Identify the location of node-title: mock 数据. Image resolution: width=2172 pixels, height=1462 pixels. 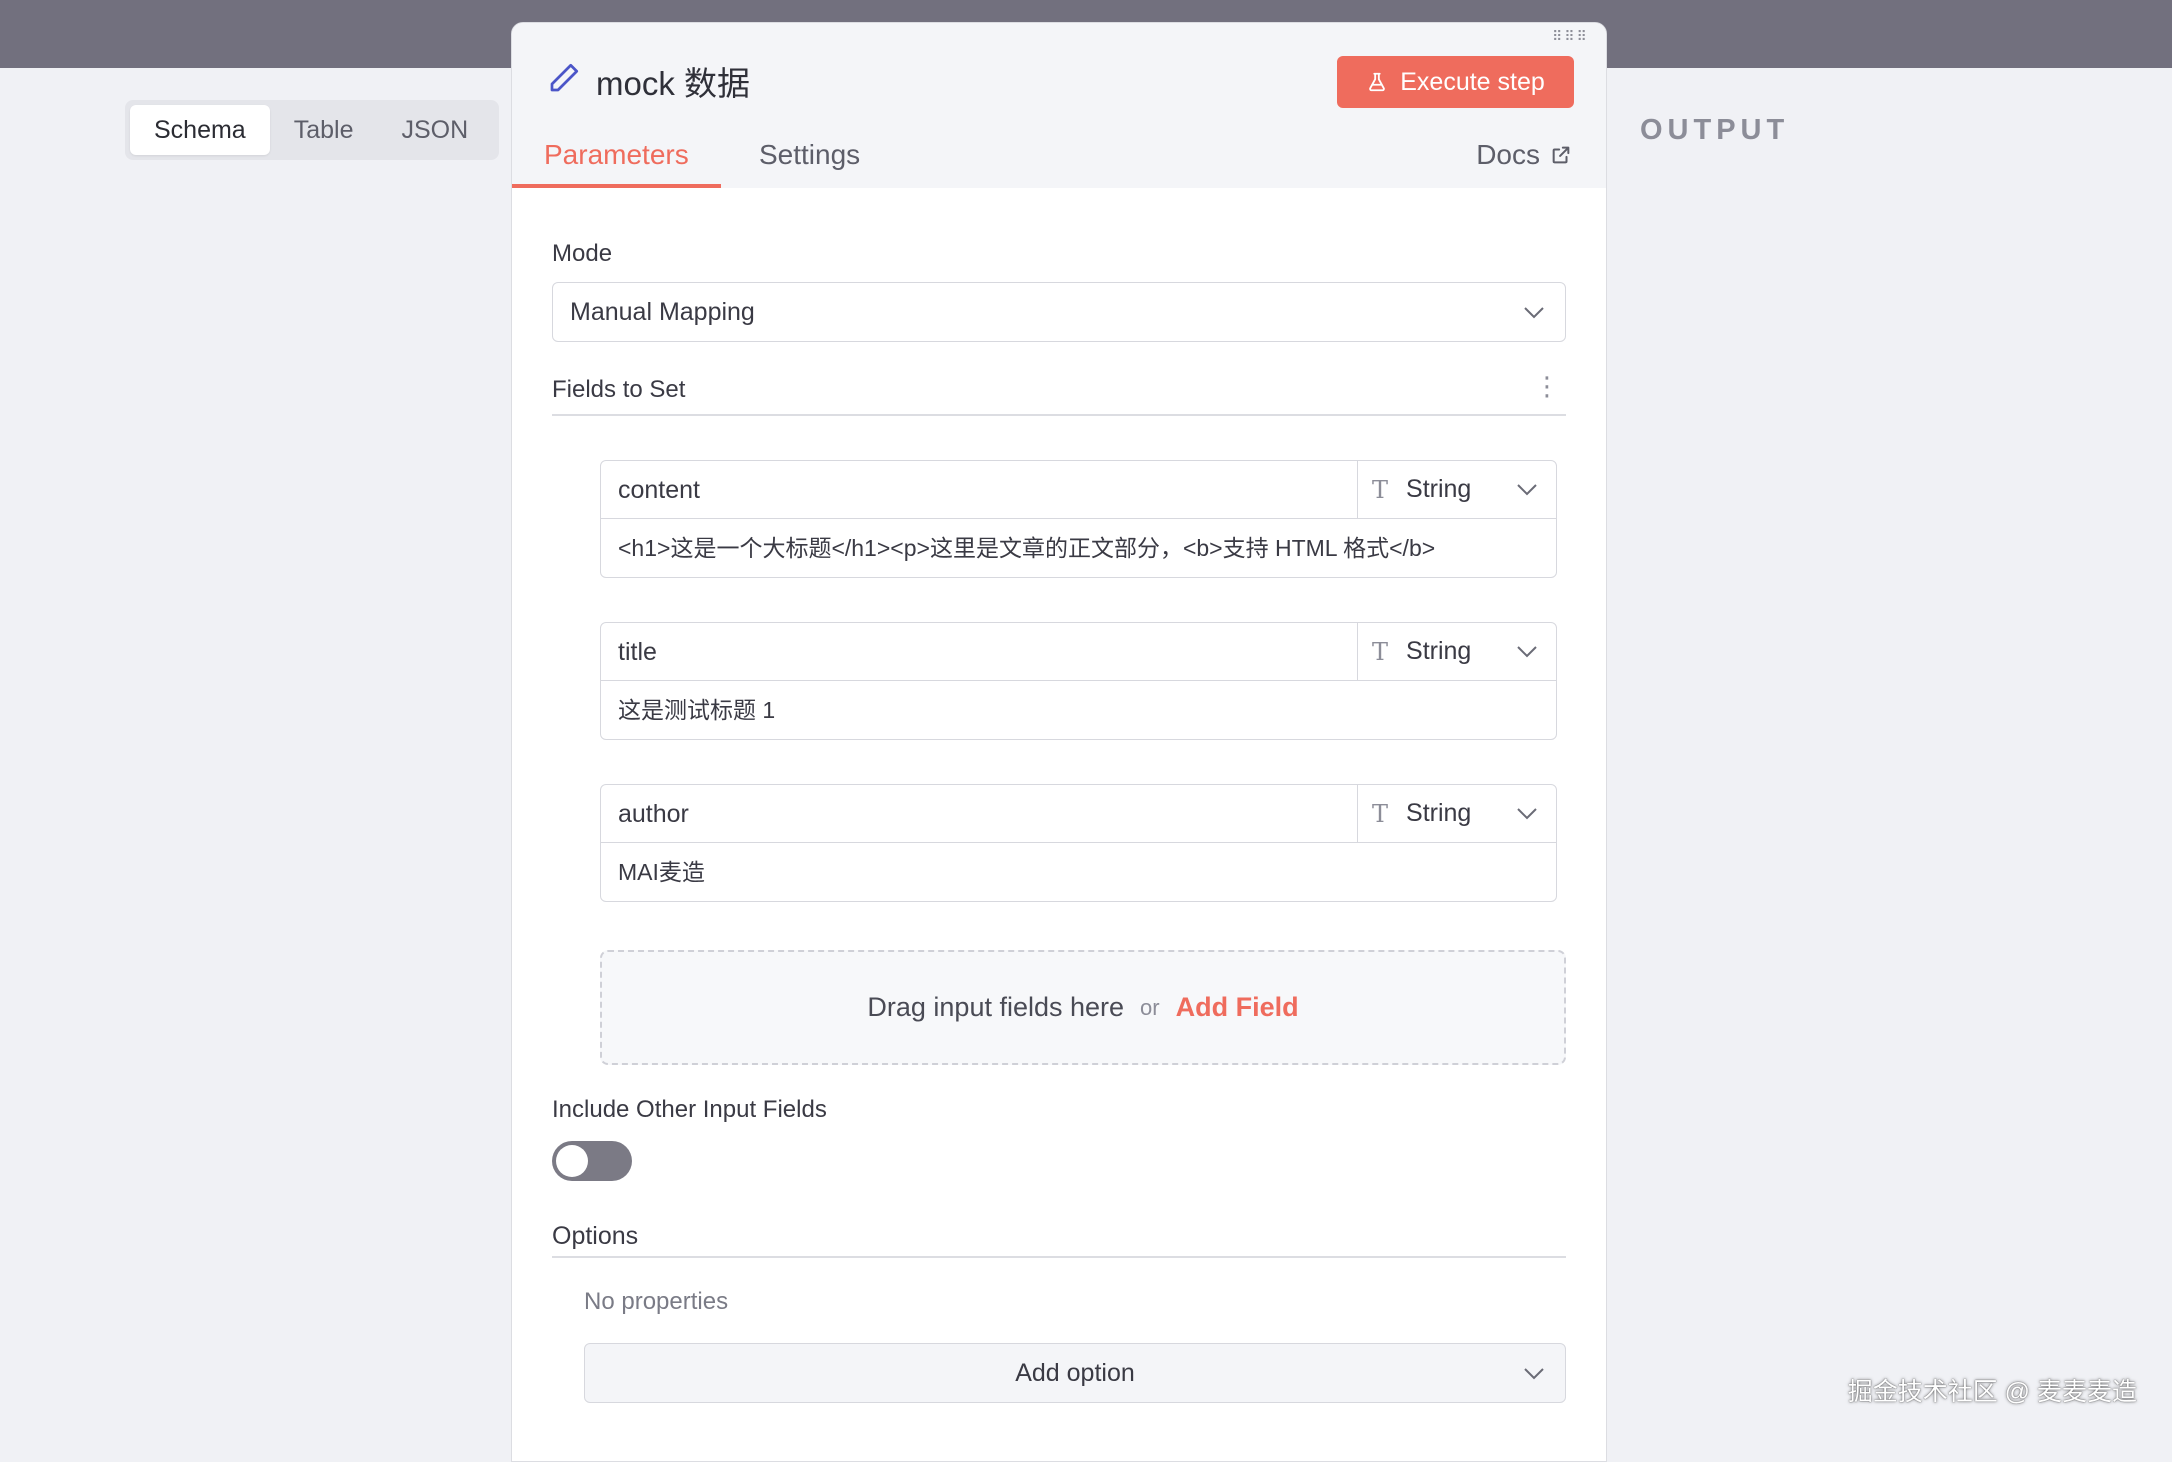
(673, 81).